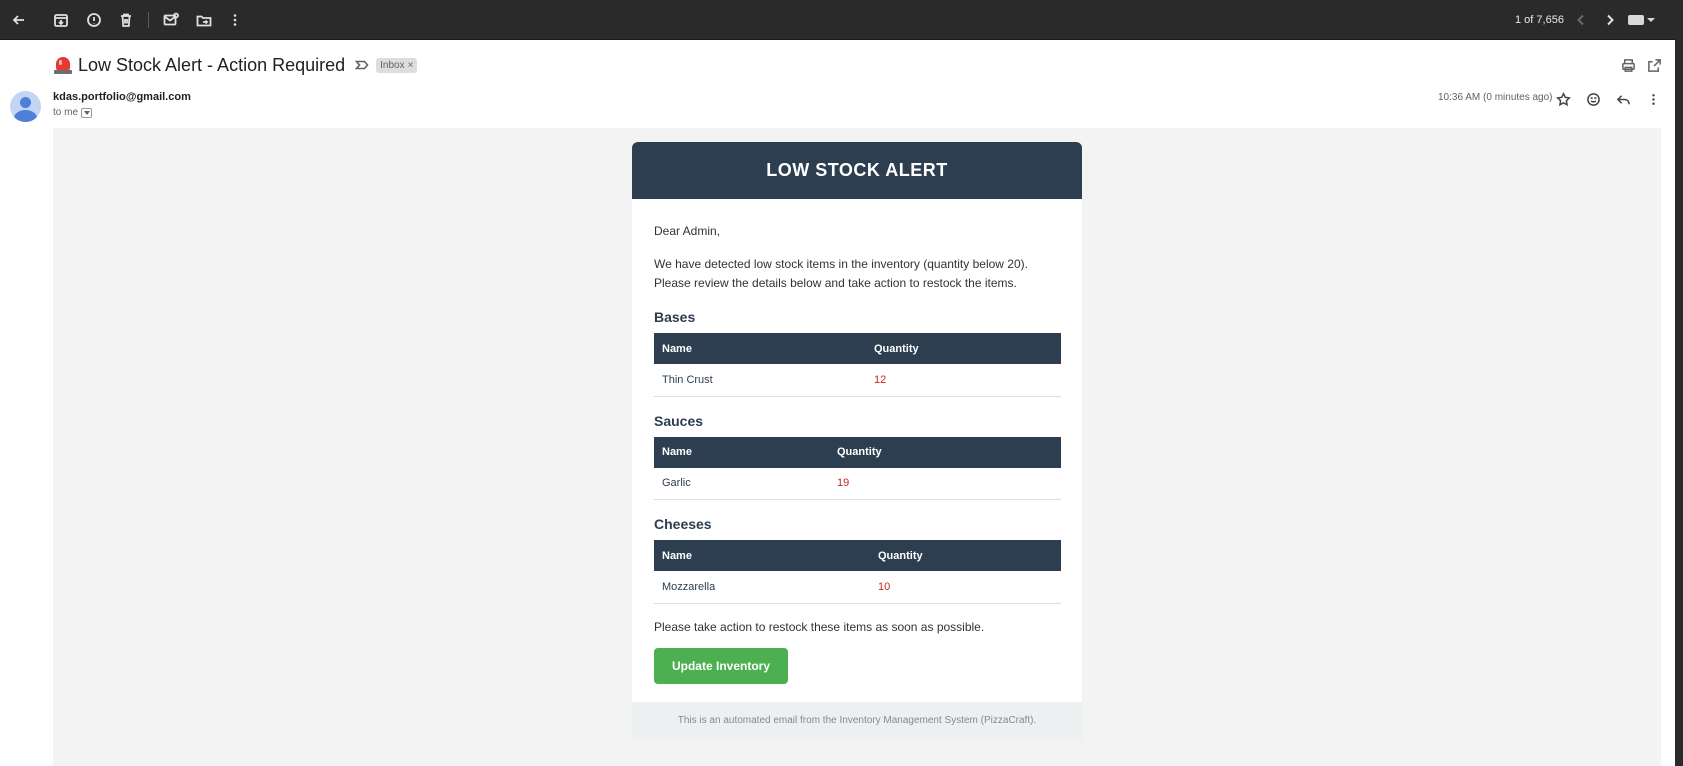 This screenshot has width=1683, height=766. I want to click on alert-title: LOW STOCK ALERT, so click(857, 170).